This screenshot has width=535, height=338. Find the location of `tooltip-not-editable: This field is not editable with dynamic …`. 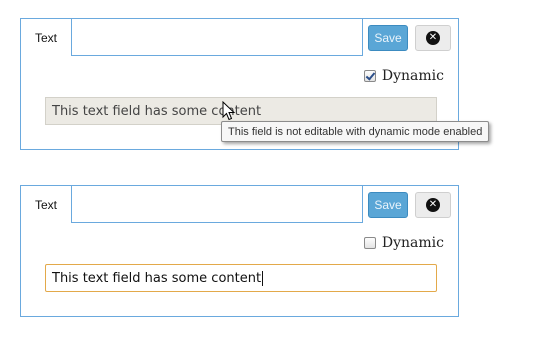

tooltip-not-editable: This field is not editable with dynamic … is located at coordinates (355, 131).